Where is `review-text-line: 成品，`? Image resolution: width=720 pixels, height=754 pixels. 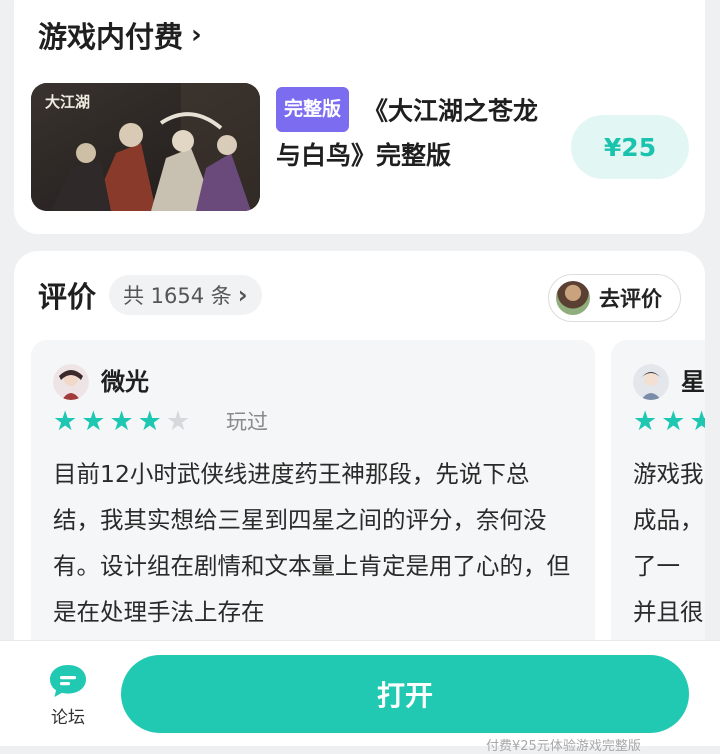
review-text-line: 成品， is located at coordinates (668, 520).